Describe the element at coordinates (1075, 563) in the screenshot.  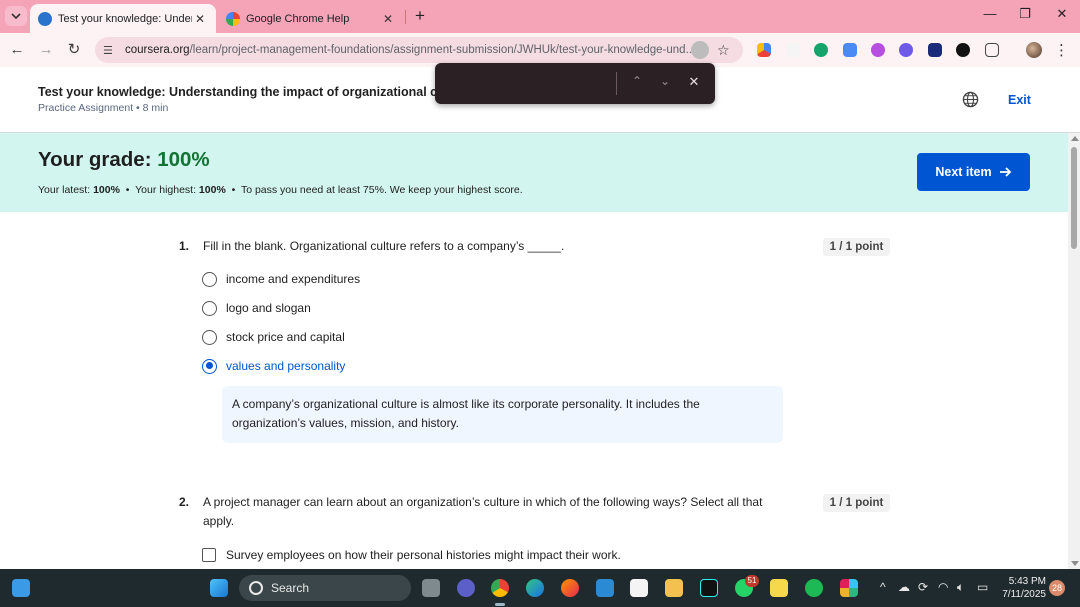
I see `scroll-down-icon` at that location.